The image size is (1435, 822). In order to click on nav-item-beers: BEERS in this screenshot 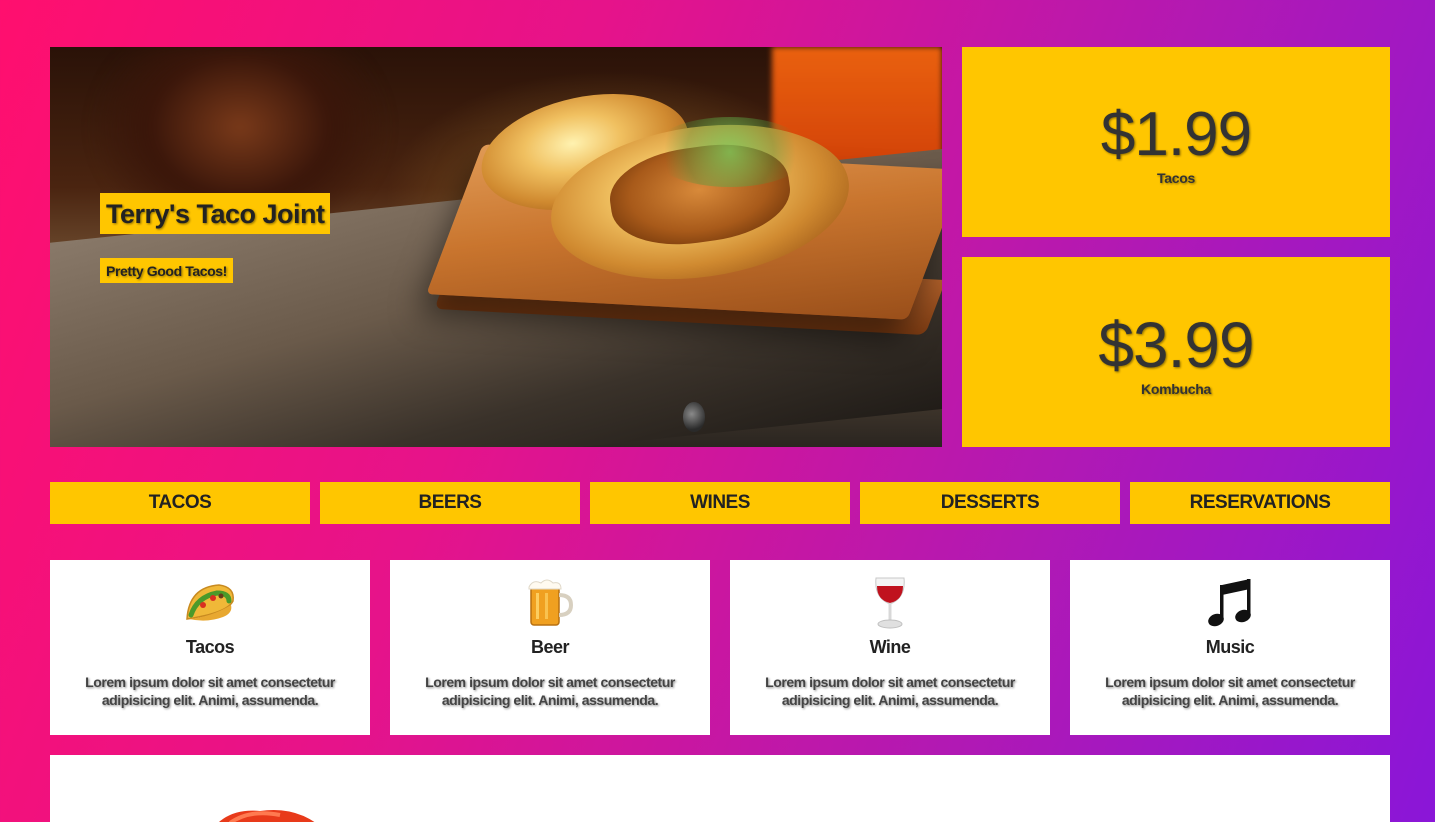, I will do `click(450, 503)`.